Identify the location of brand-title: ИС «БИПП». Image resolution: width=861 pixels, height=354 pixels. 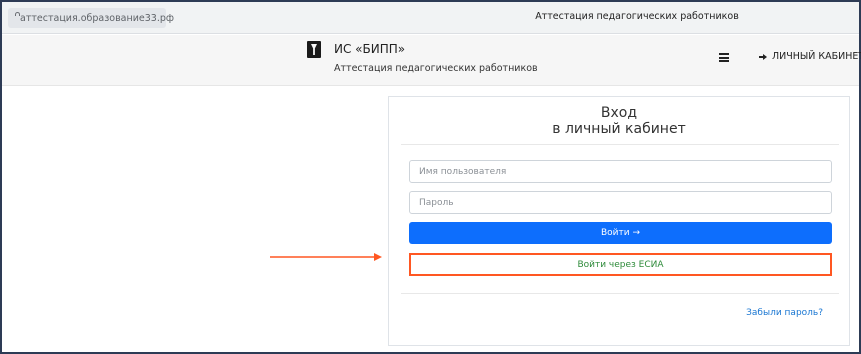
(369, 49).